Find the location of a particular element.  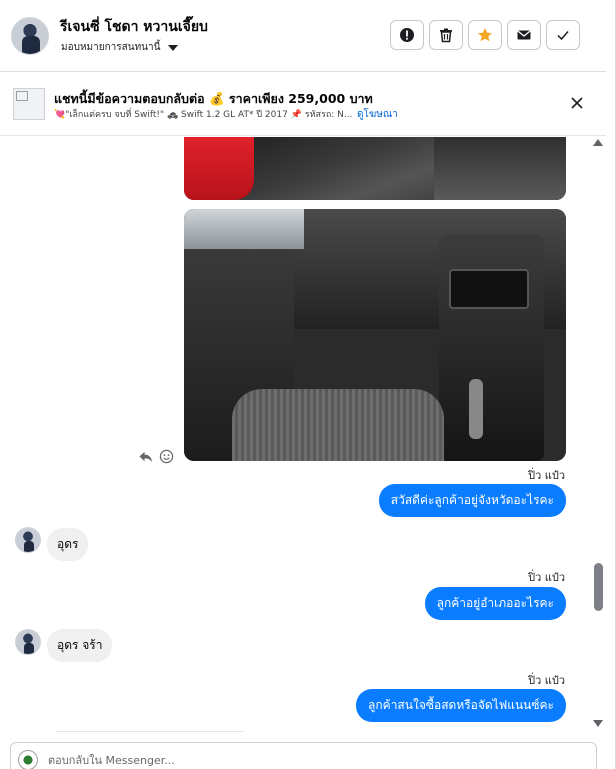

mark-done-button is located at coordinates (563, 35).